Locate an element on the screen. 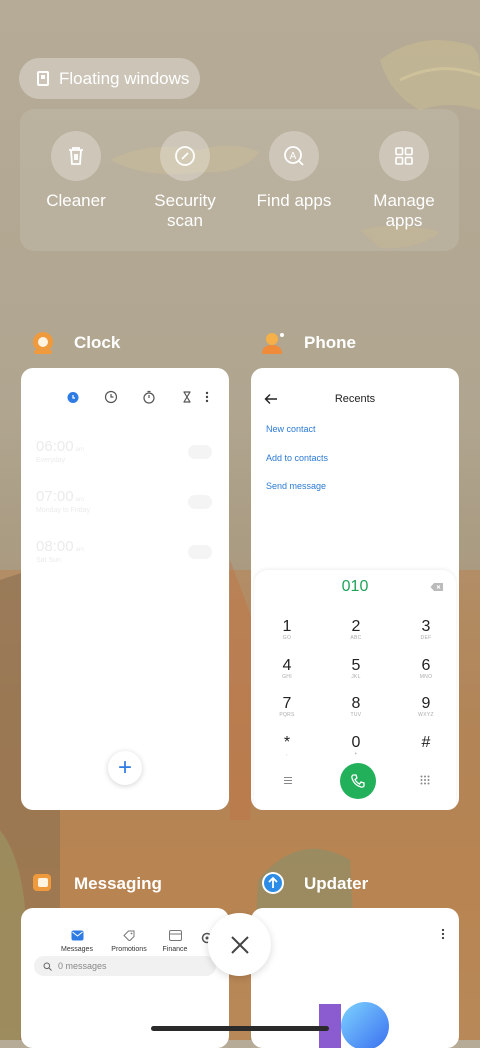  security-scan-icon is located at coordinates (185, 156).